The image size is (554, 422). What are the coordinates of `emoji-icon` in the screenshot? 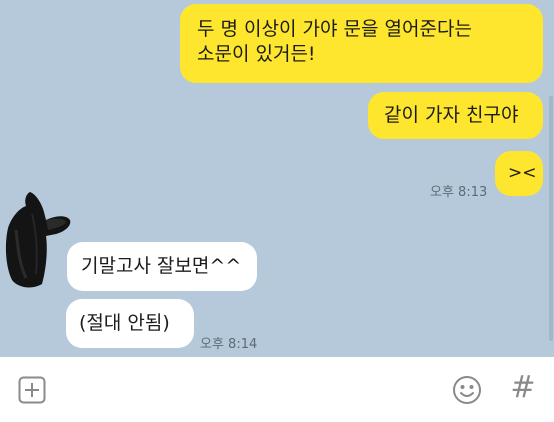 It's located at (467, 390).